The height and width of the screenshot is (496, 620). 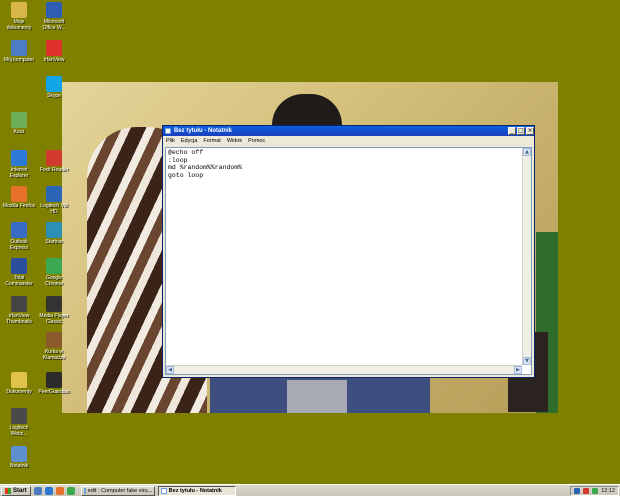 What do you see at coordinates (586, 490) in the screenshot?
I see `security-icon` at bounding box center [586, 490].